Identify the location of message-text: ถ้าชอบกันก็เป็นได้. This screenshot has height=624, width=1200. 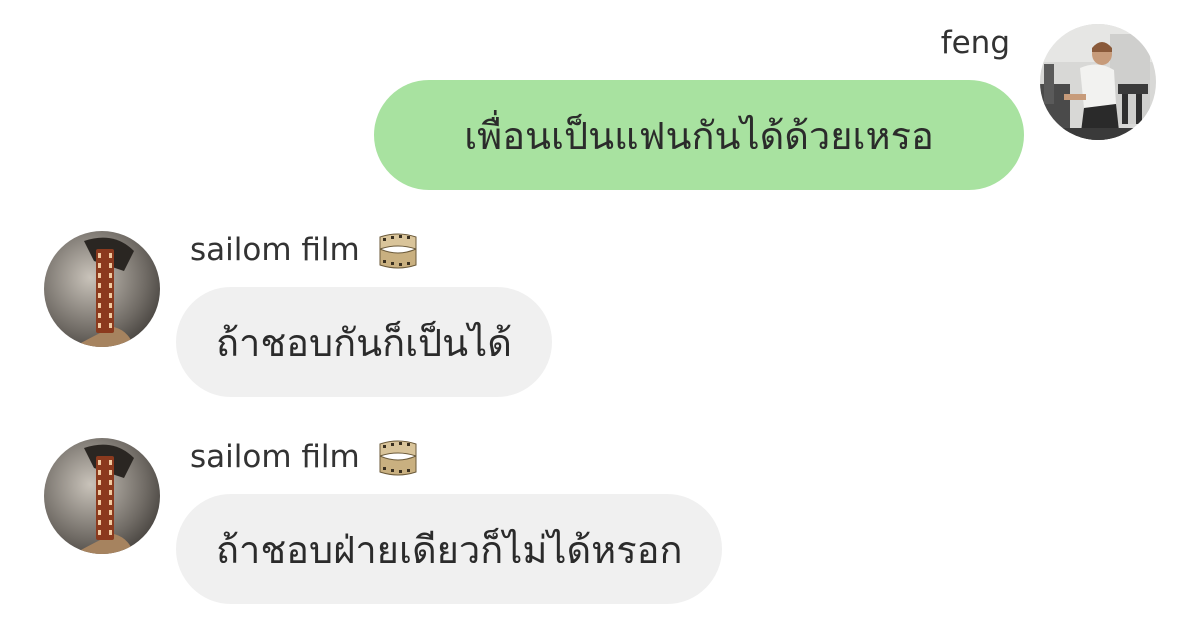
(364, 342).